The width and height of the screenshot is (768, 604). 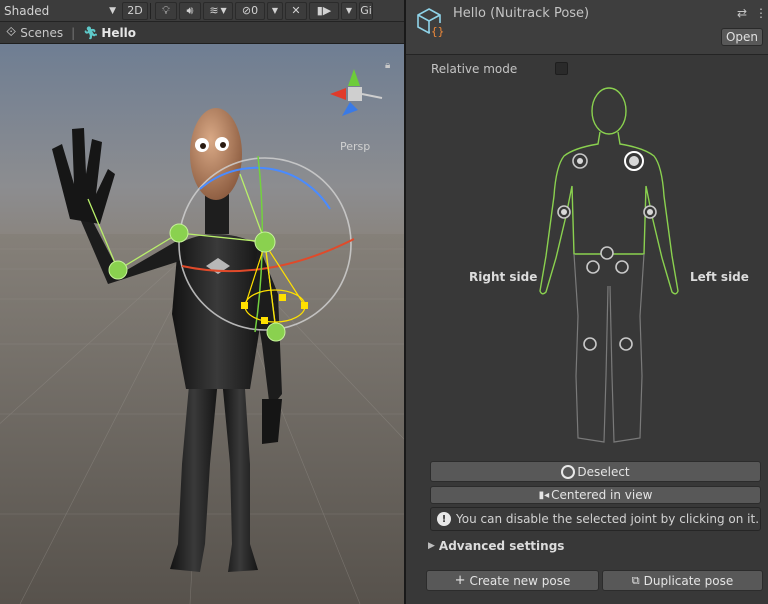 I want to click on tools-toggle: ✕, so click(x=296, y=10).